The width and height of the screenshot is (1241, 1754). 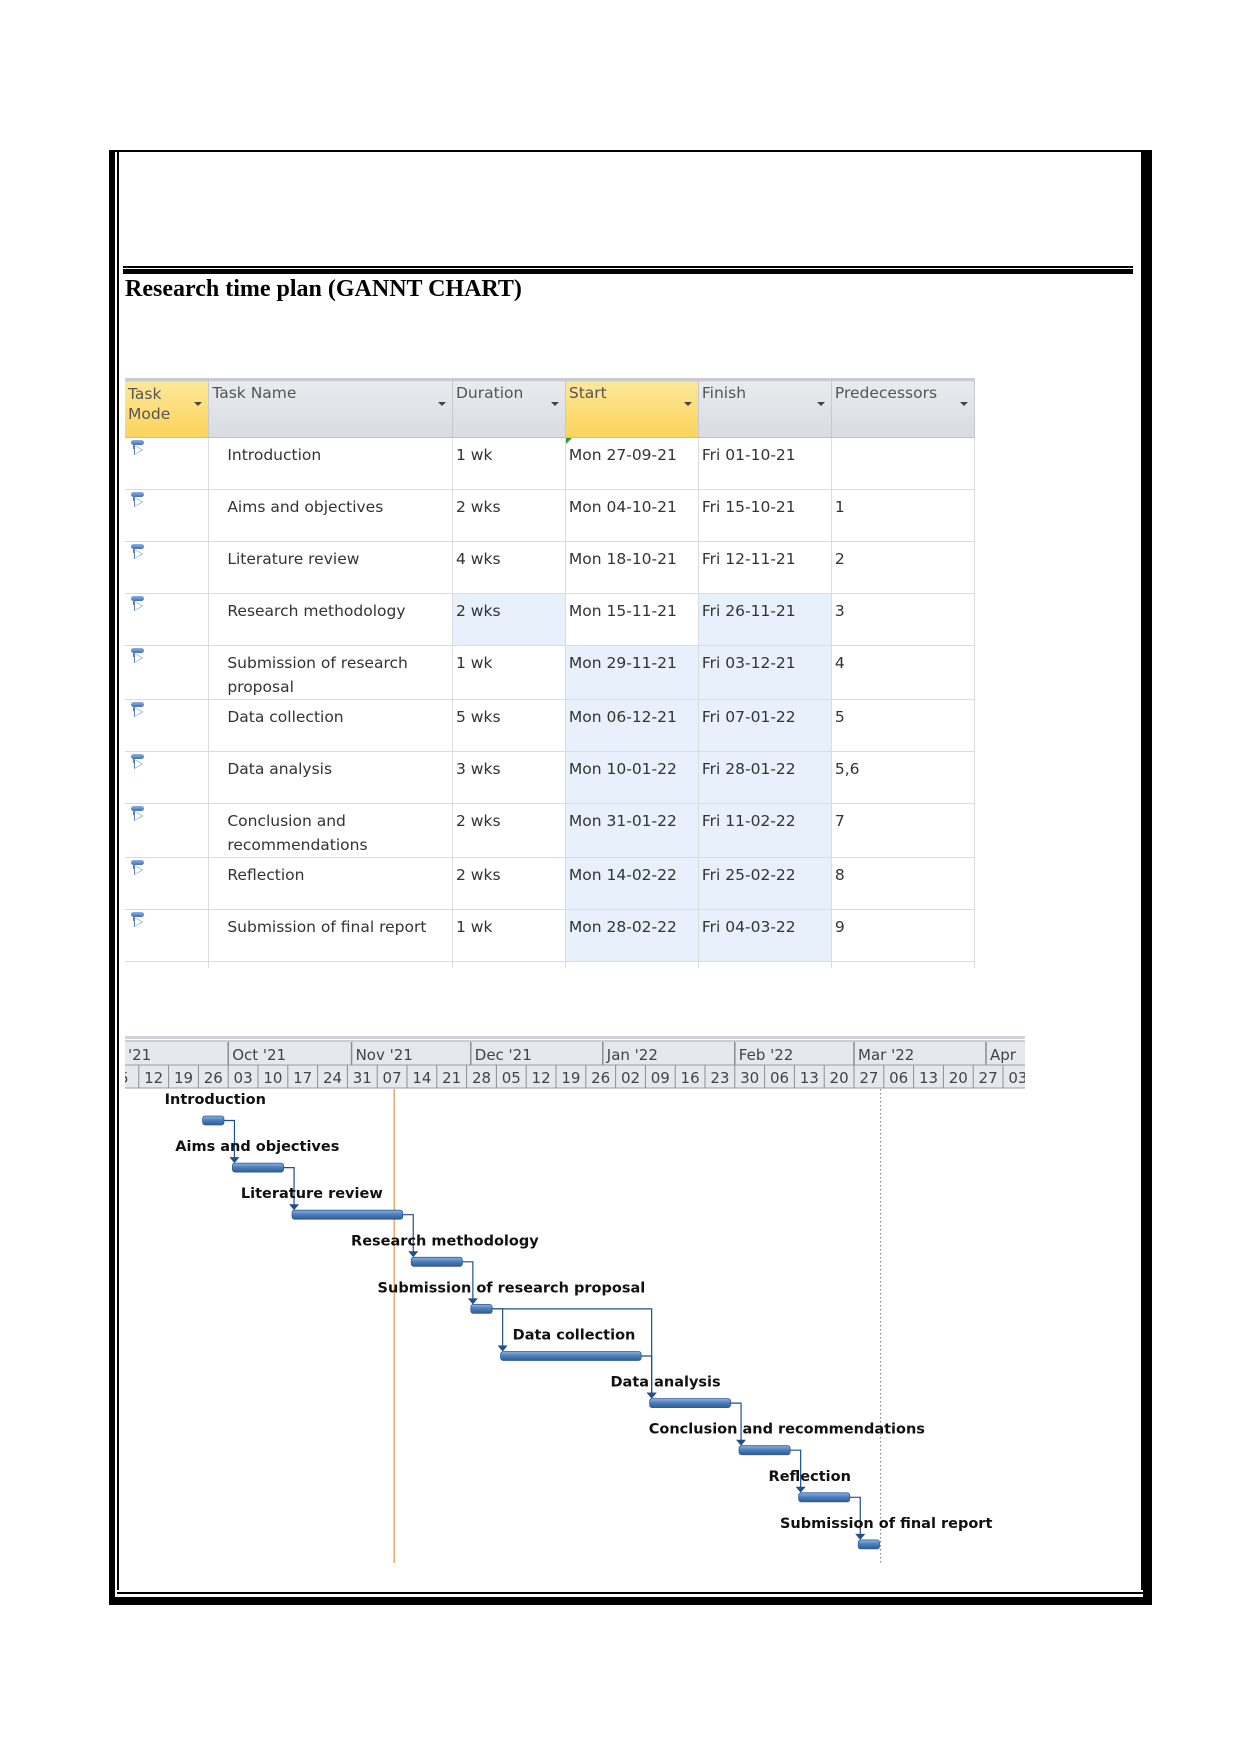 What do you see at coordinates (765, 515) in the screenshot?
I see `cell-finish: Fri 15-10-21` at bounding box center [765, 515].